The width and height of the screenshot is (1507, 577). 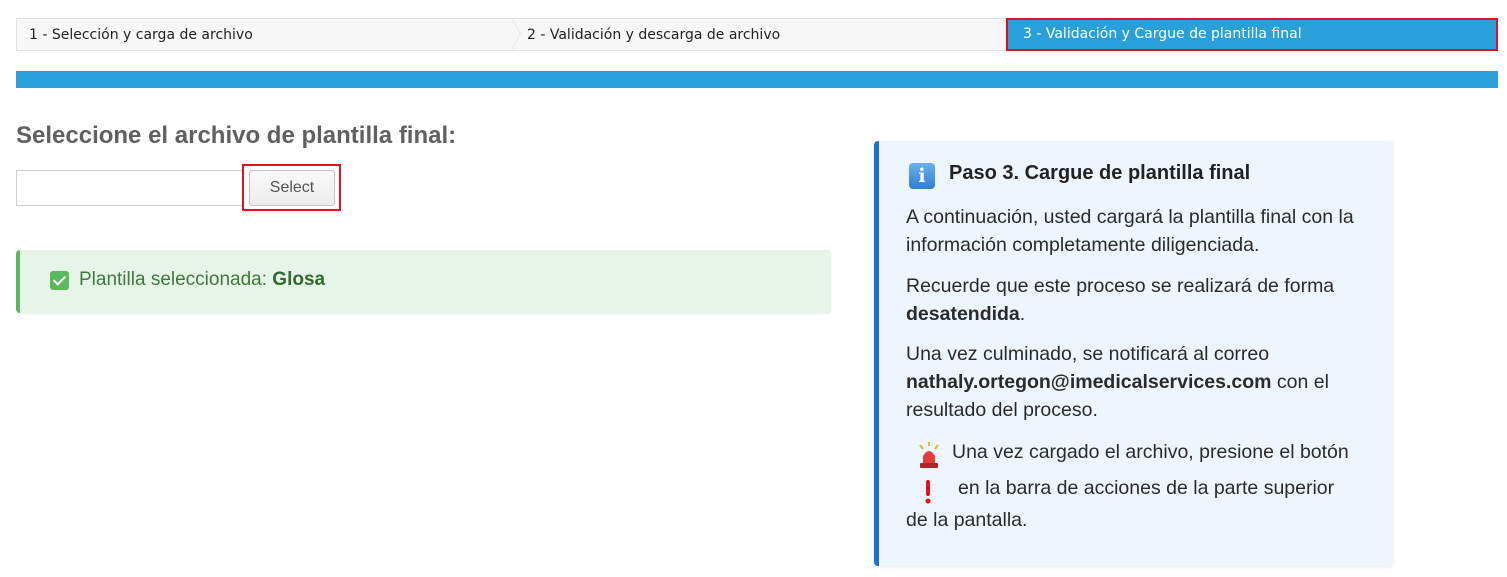 I want to click on info-title: Paso 3. Cargue de plantilla final, so click(x=1100, y=173).